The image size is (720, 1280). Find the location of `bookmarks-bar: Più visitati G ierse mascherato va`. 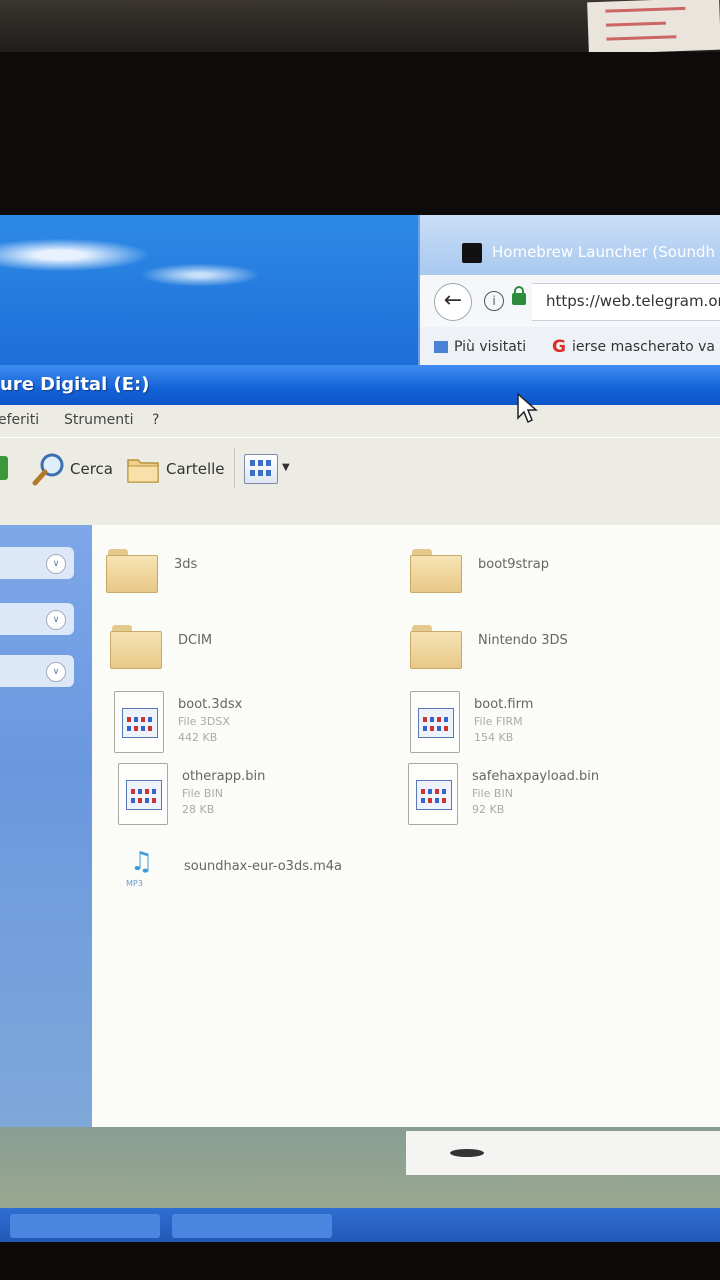

bookmarks-bar: Più visitati G ierse mascherato va is located at coordinates (570, 346).